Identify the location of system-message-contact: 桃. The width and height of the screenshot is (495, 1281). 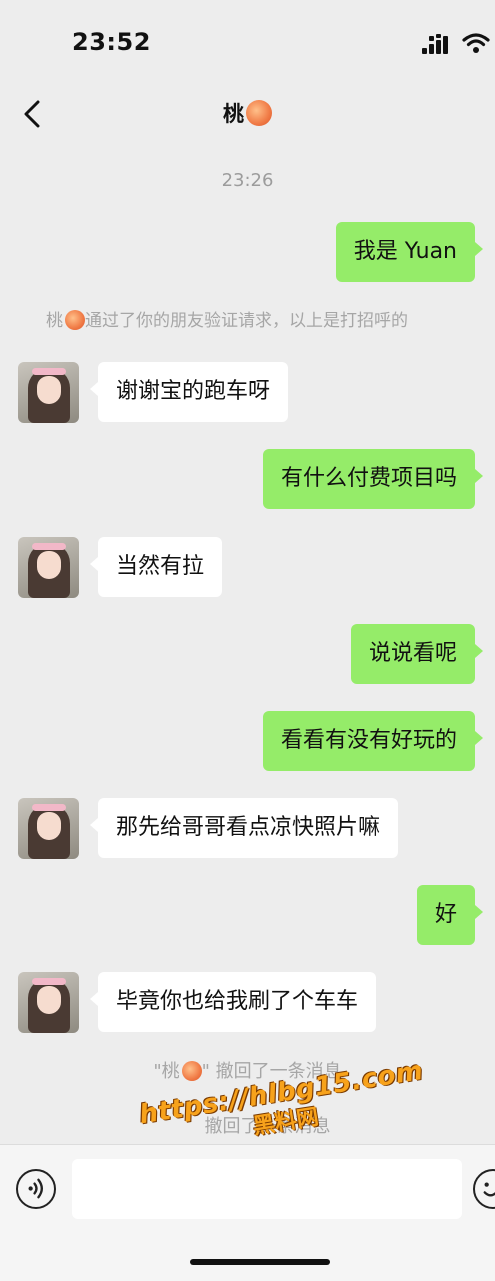
(54, 321).